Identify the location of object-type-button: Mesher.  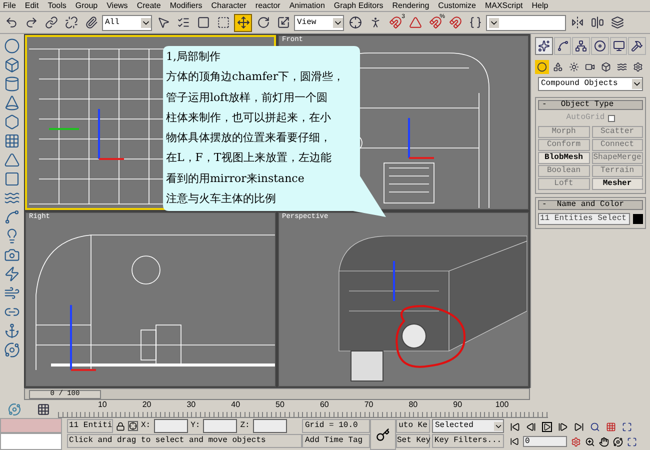
(617, 184).